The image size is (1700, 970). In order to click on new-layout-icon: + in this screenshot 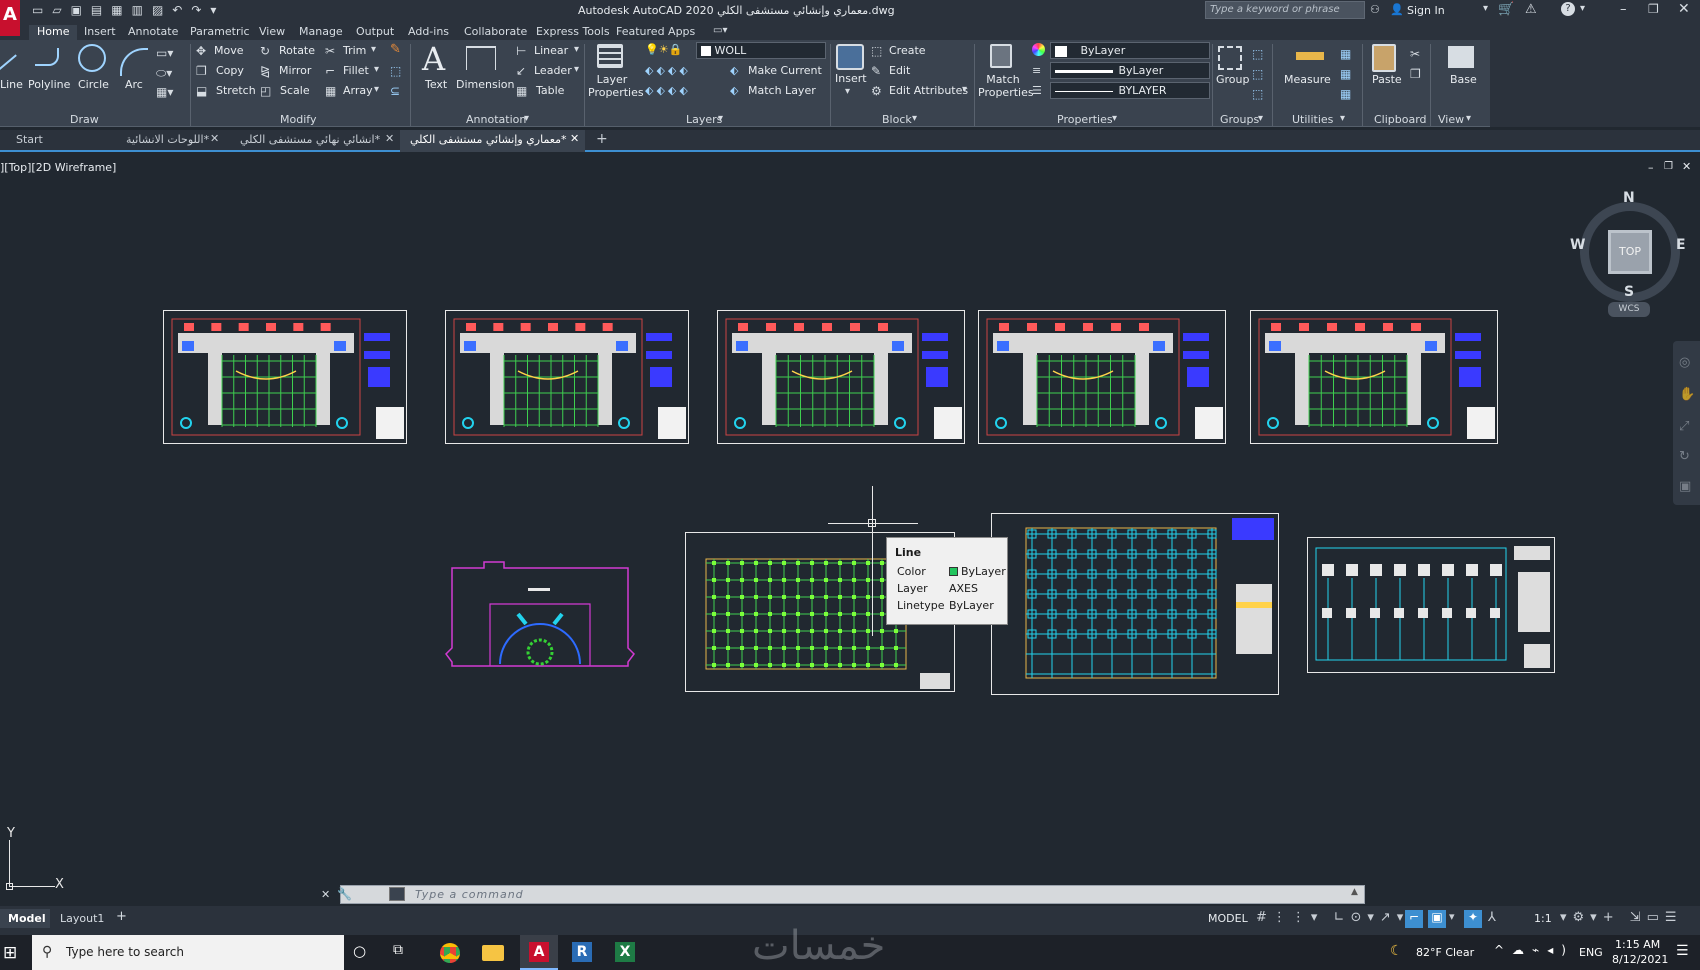, I will do `click(121, 916)`.